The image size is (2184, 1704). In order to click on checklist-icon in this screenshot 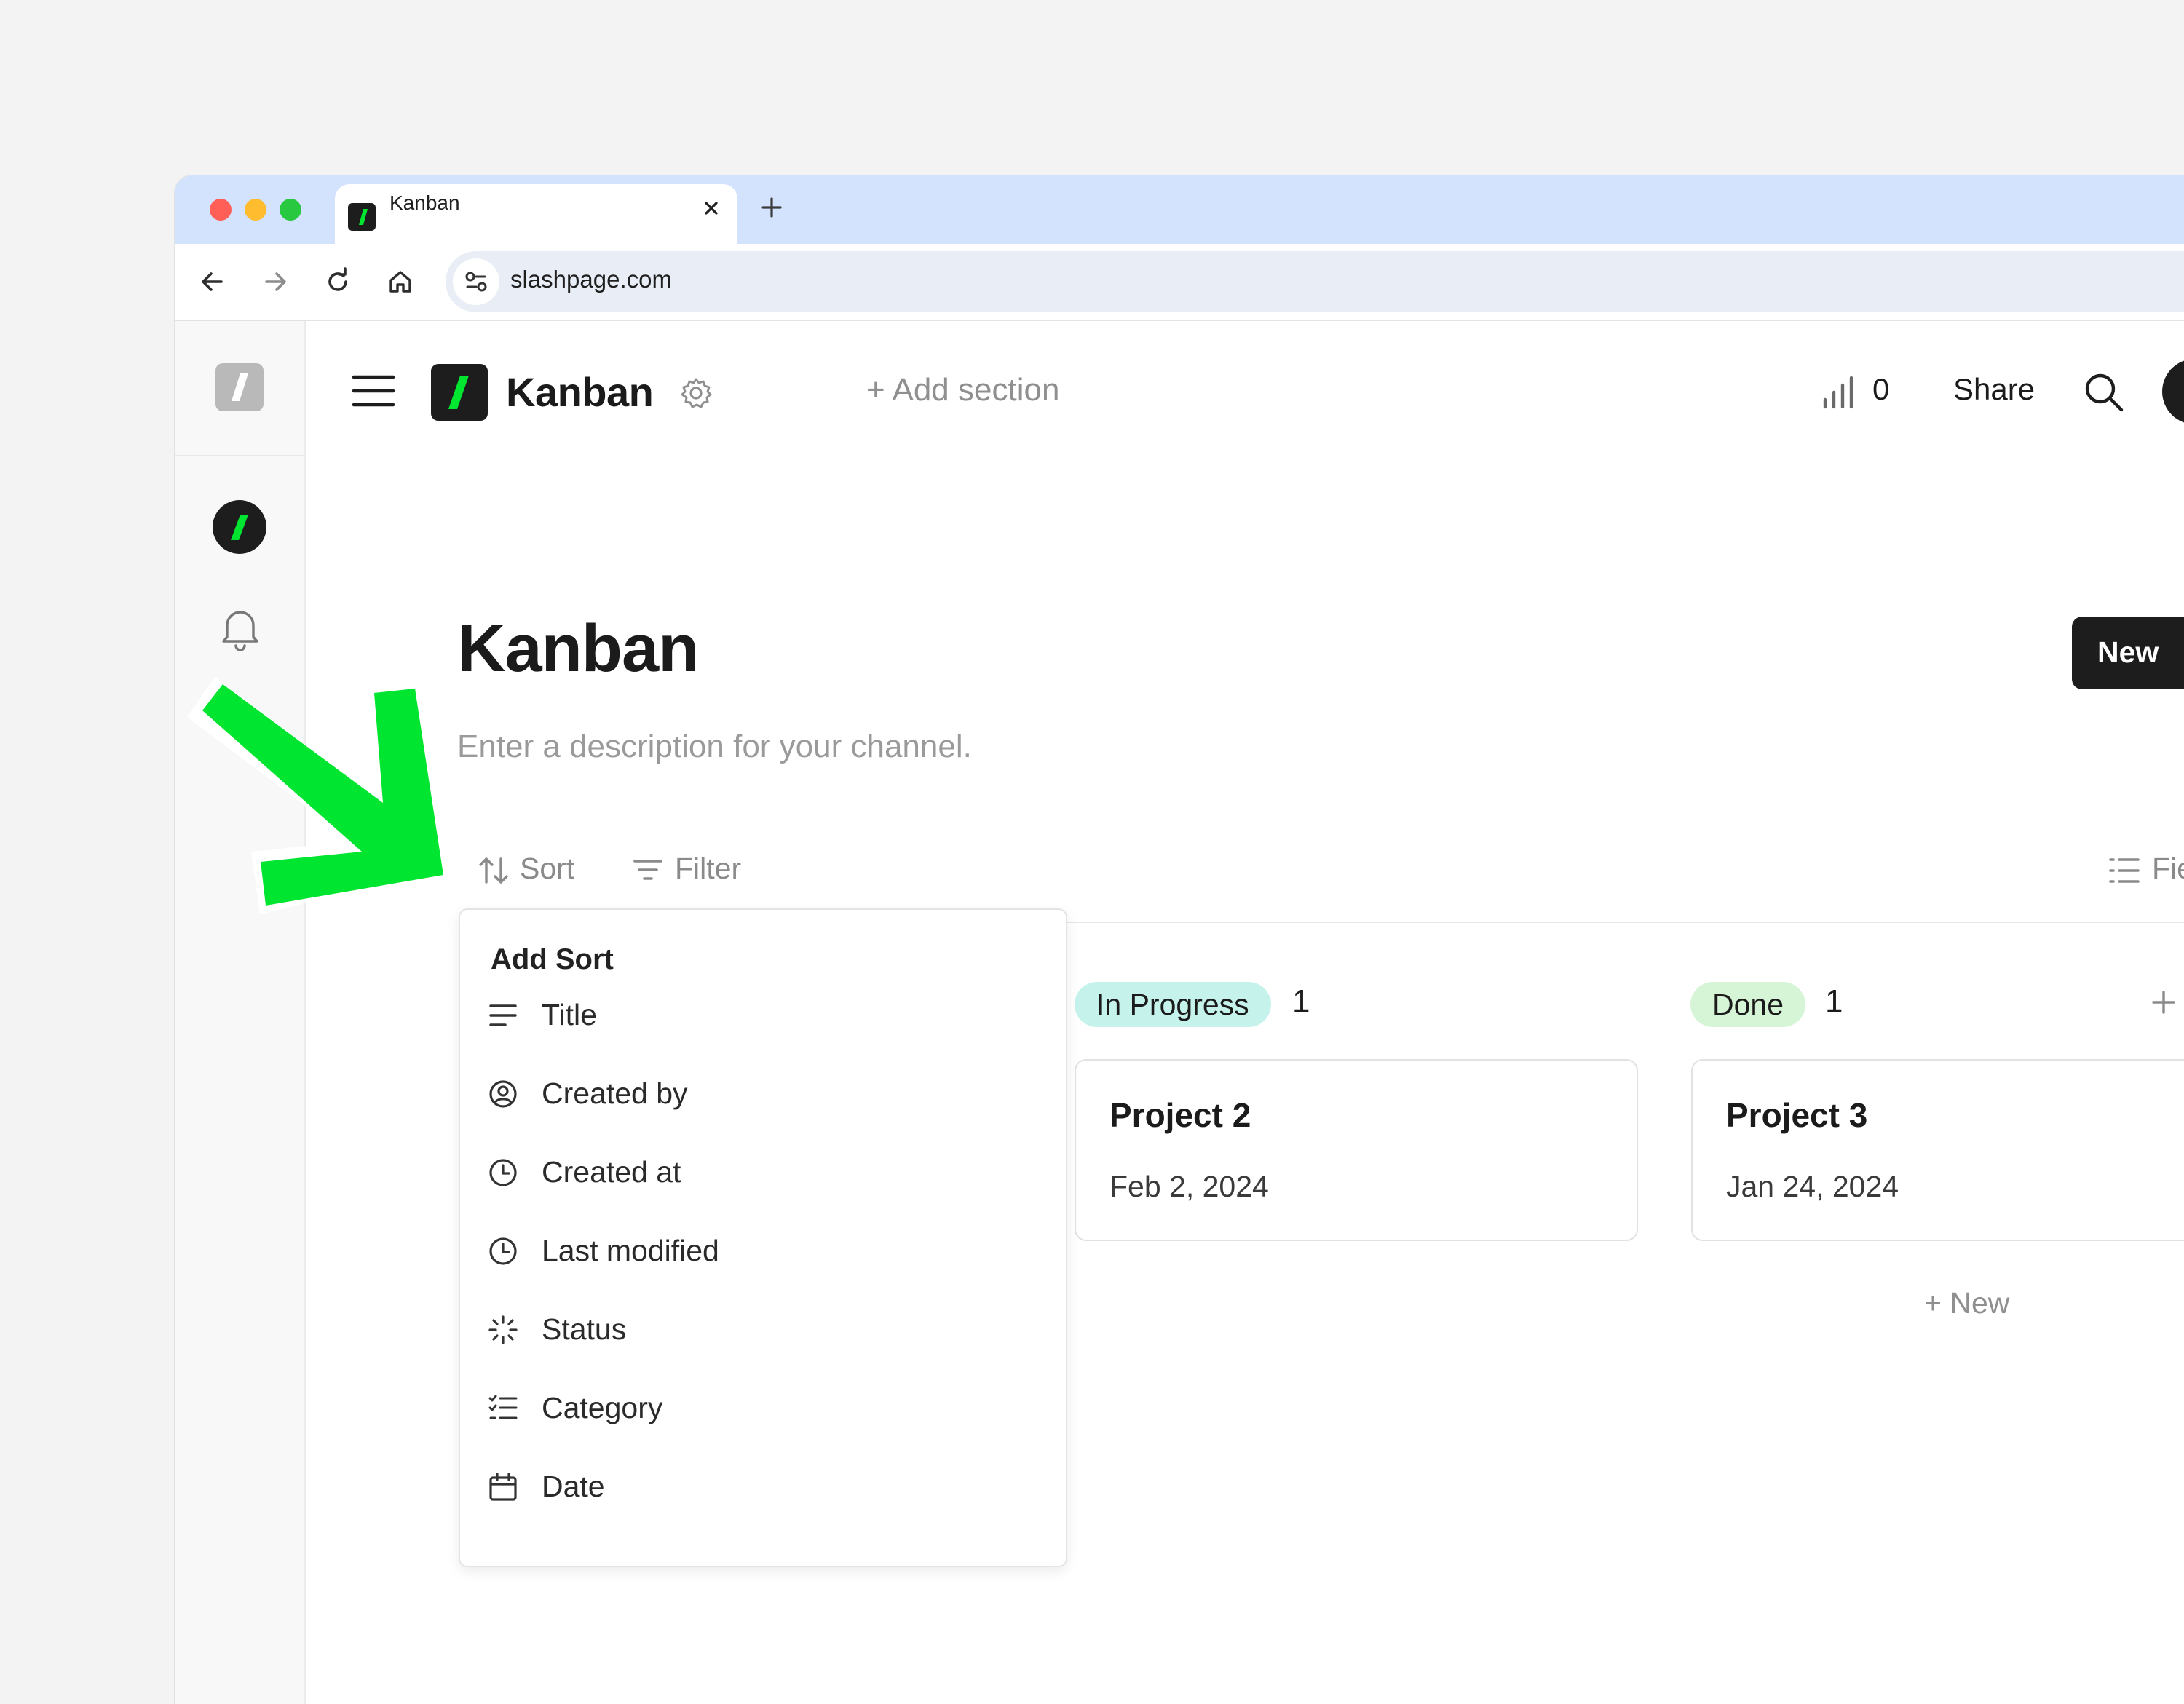, I will do `click(503, 1408)`.